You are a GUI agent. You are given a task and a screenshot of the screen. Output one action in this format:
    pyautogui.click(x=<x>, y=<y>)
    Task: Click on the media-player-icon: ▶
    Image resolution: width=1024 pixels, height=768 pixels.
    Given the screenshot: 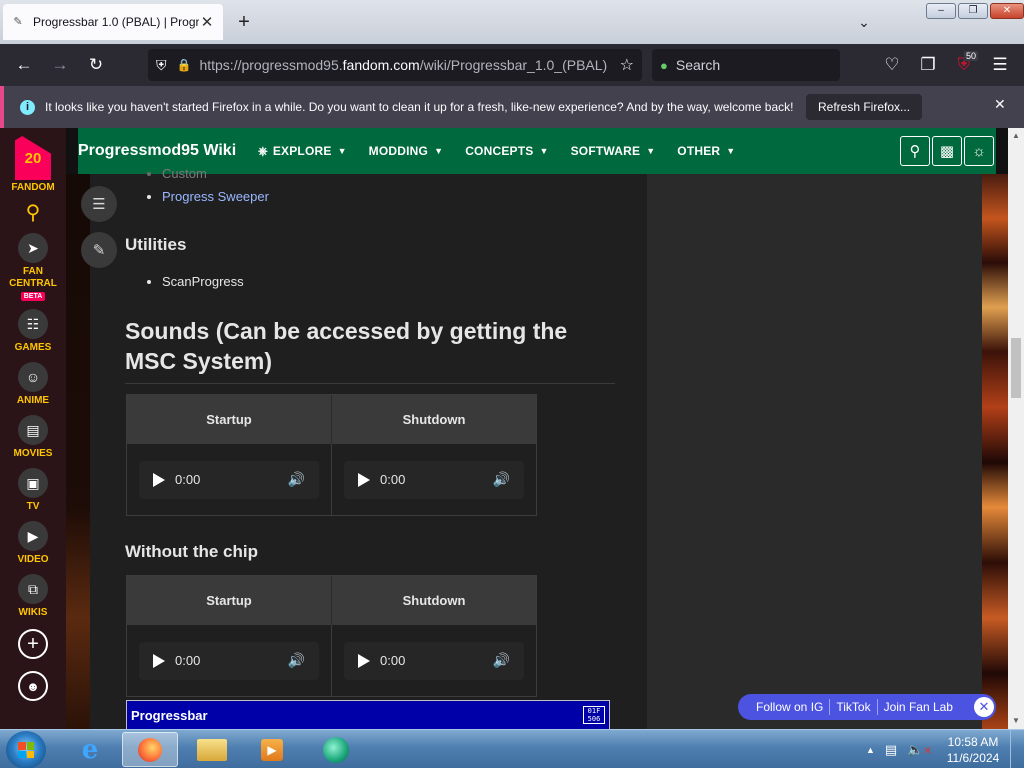 What is the action you would take?
    pyautogui.click(x=272, y=749)
    